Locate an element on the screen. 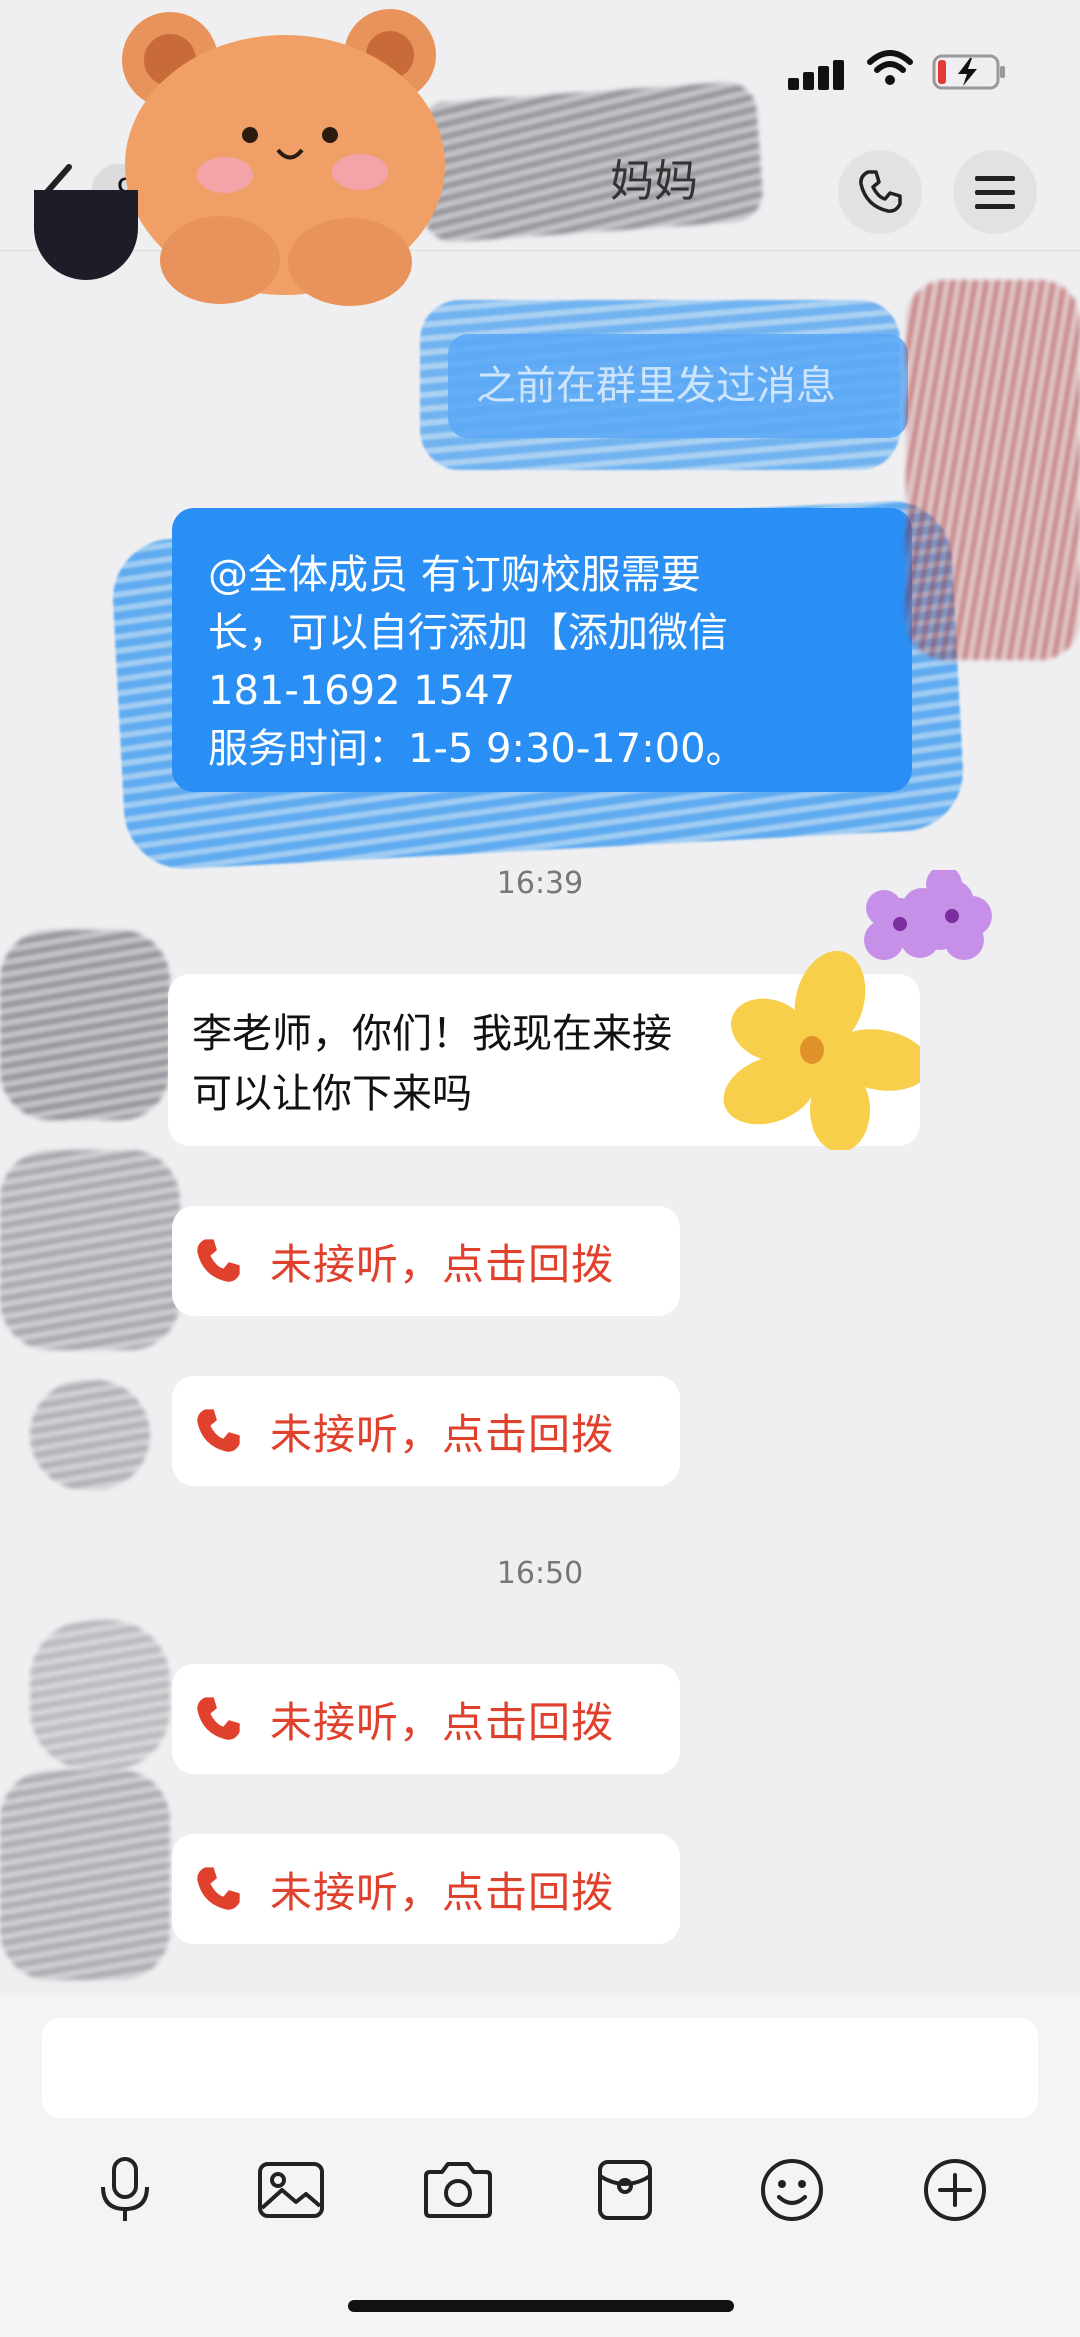 Image resolution: width=1080 pixels, height=2337 pixels. redaction-scribble is located at coordinates (993, 470).